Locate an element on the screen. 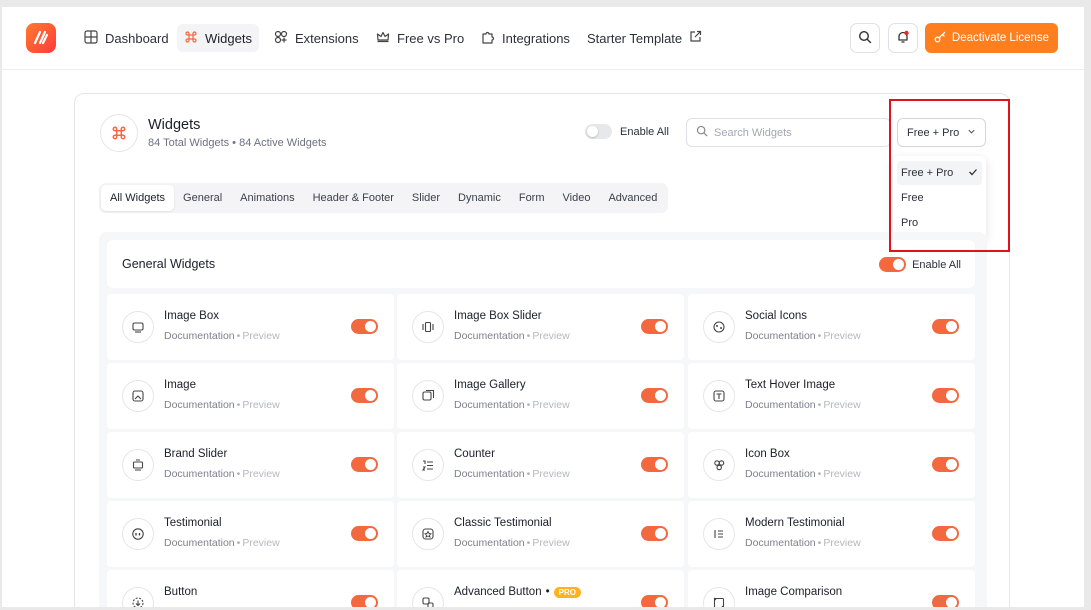 Image resolution: width=1091 pixels, height=610 pixels. widget-title: Image Box Slider is located at coordinates (498, 316).